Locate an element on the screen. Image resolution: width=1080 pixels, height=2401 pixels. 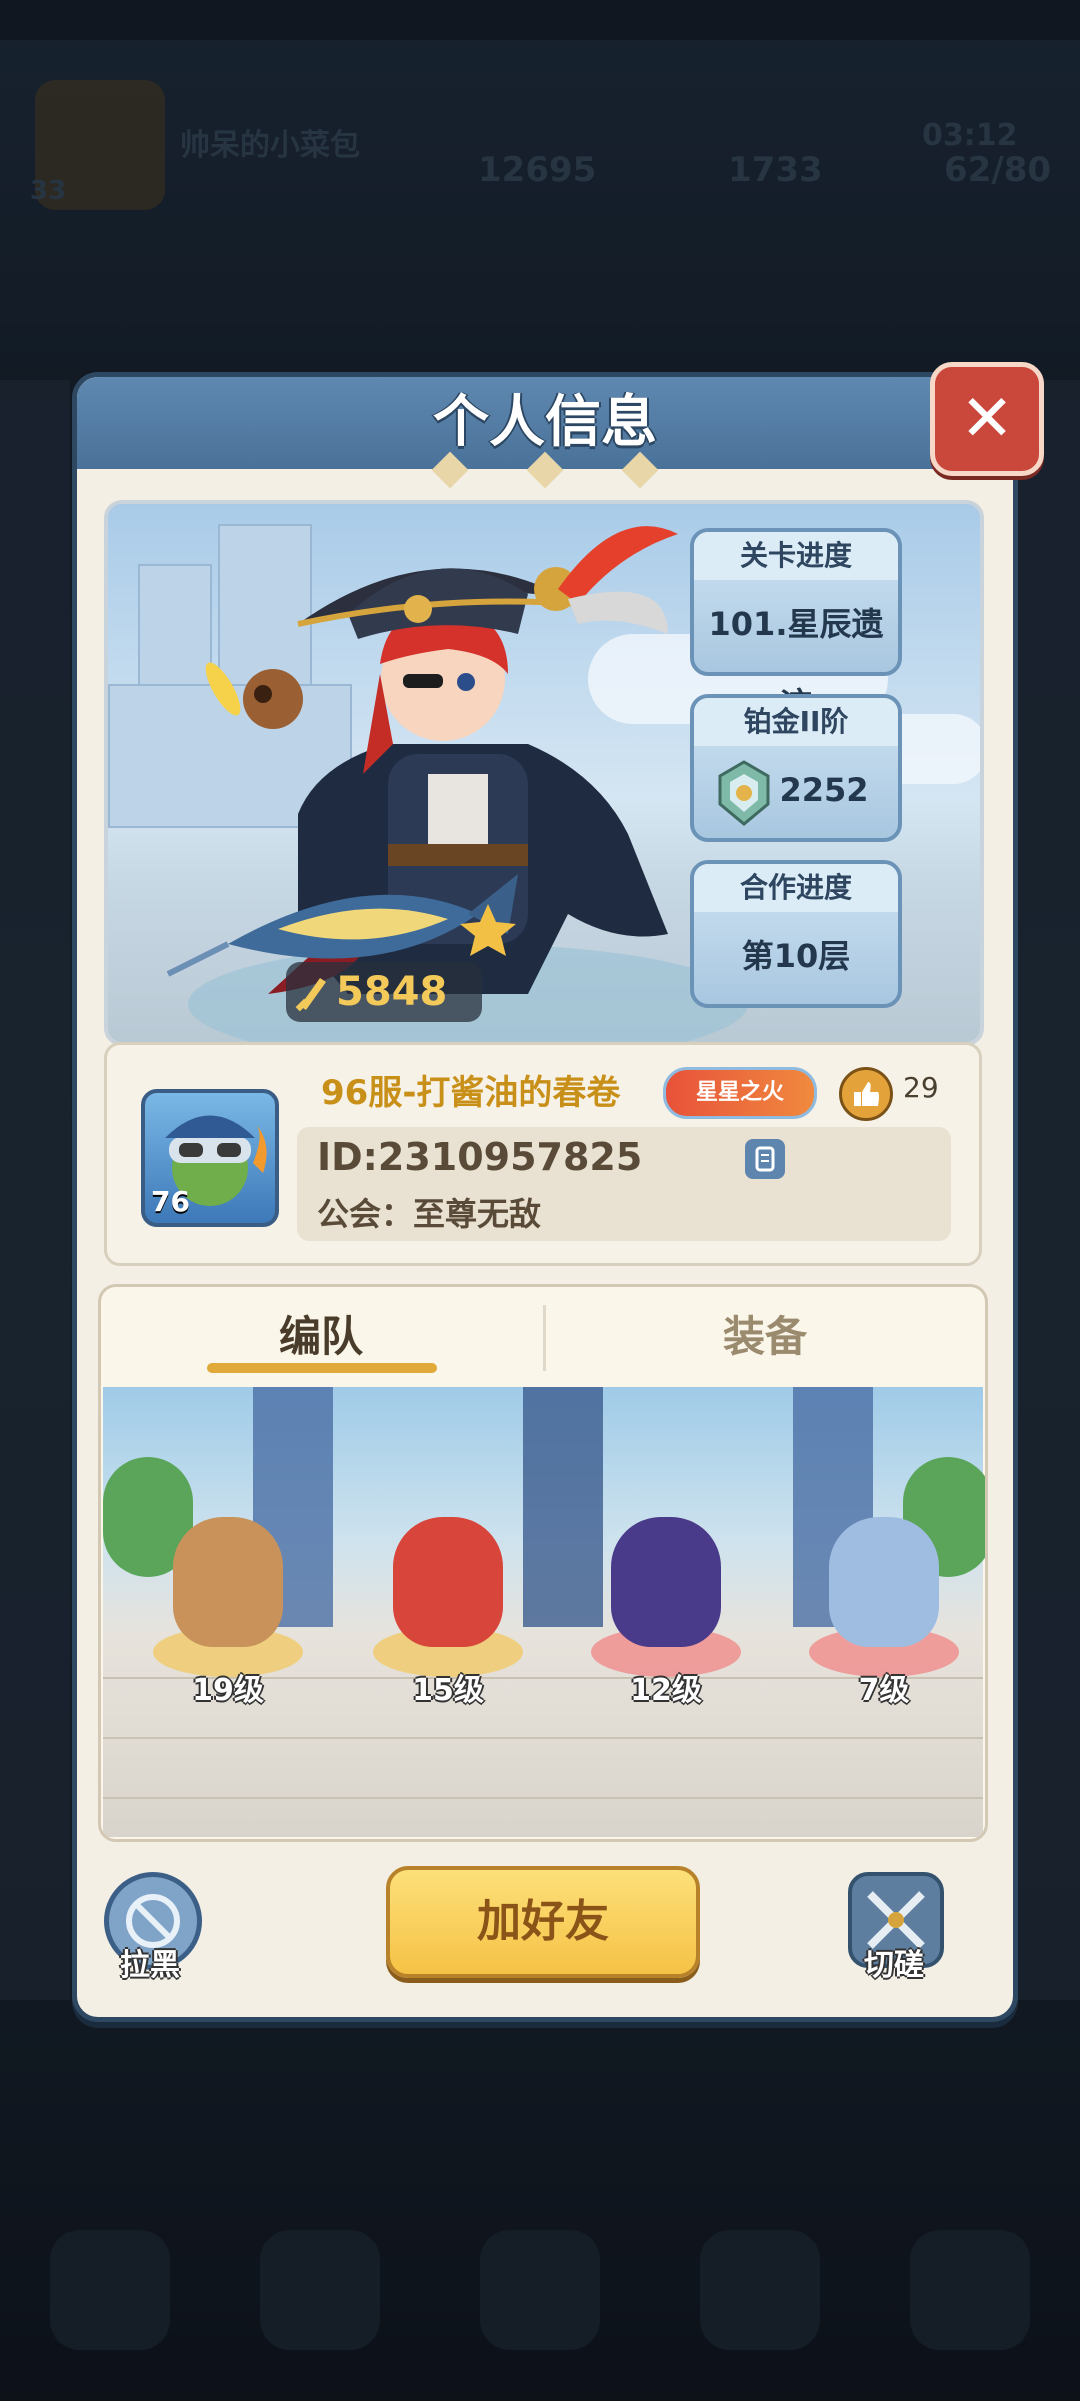
stage-progress-label: 关卡进度 is located at coordinates (796, 556).